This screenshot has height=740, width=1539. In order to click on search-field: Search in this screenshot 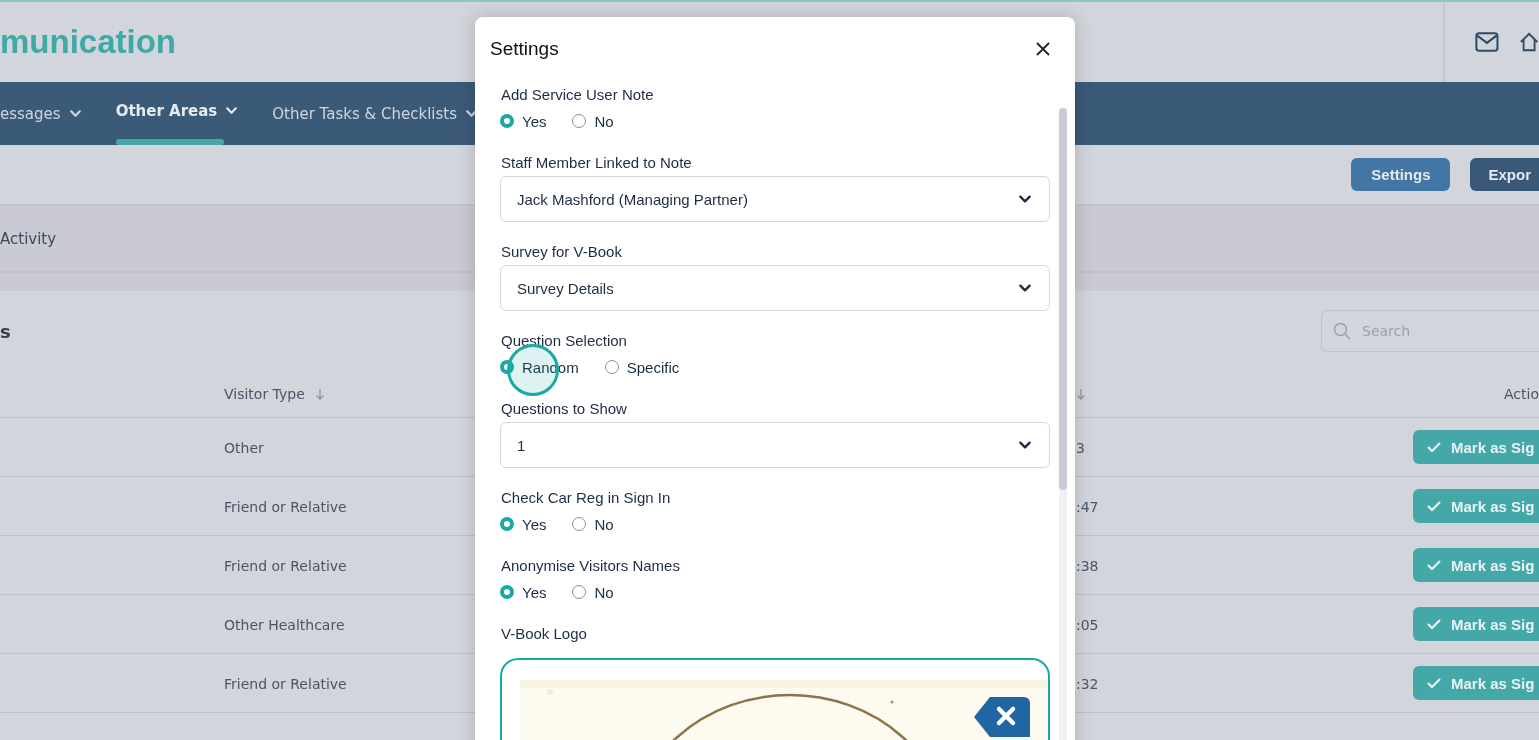, I will do `click(1430, 331)`.